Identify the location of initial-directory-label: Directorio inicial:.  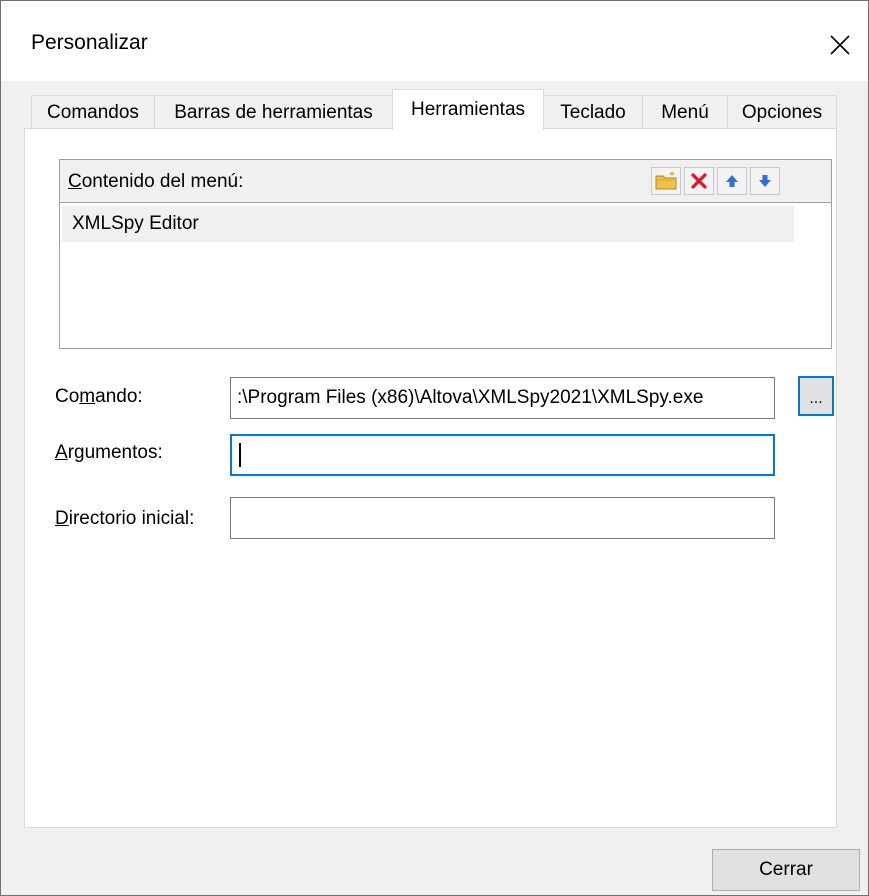
(125, 518).